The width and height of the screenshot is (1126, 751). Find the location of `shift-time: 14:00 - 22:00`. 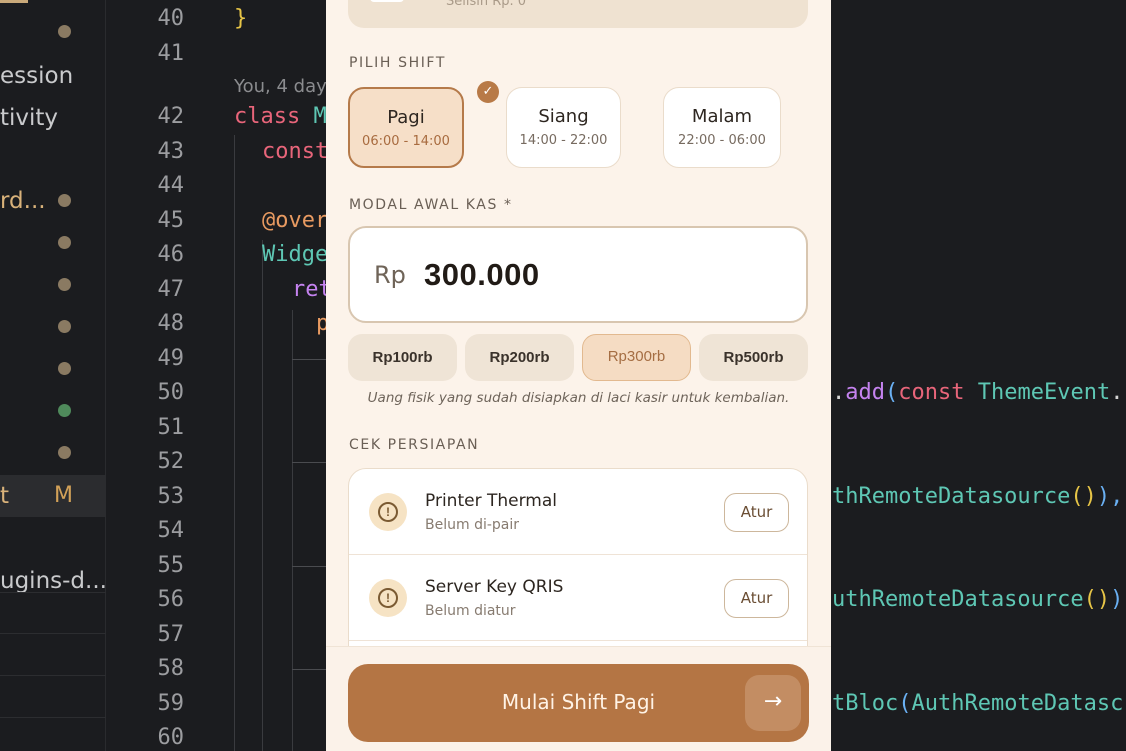

shift-time: 14:00 - 22:00 is located at coordinates (563, 140).